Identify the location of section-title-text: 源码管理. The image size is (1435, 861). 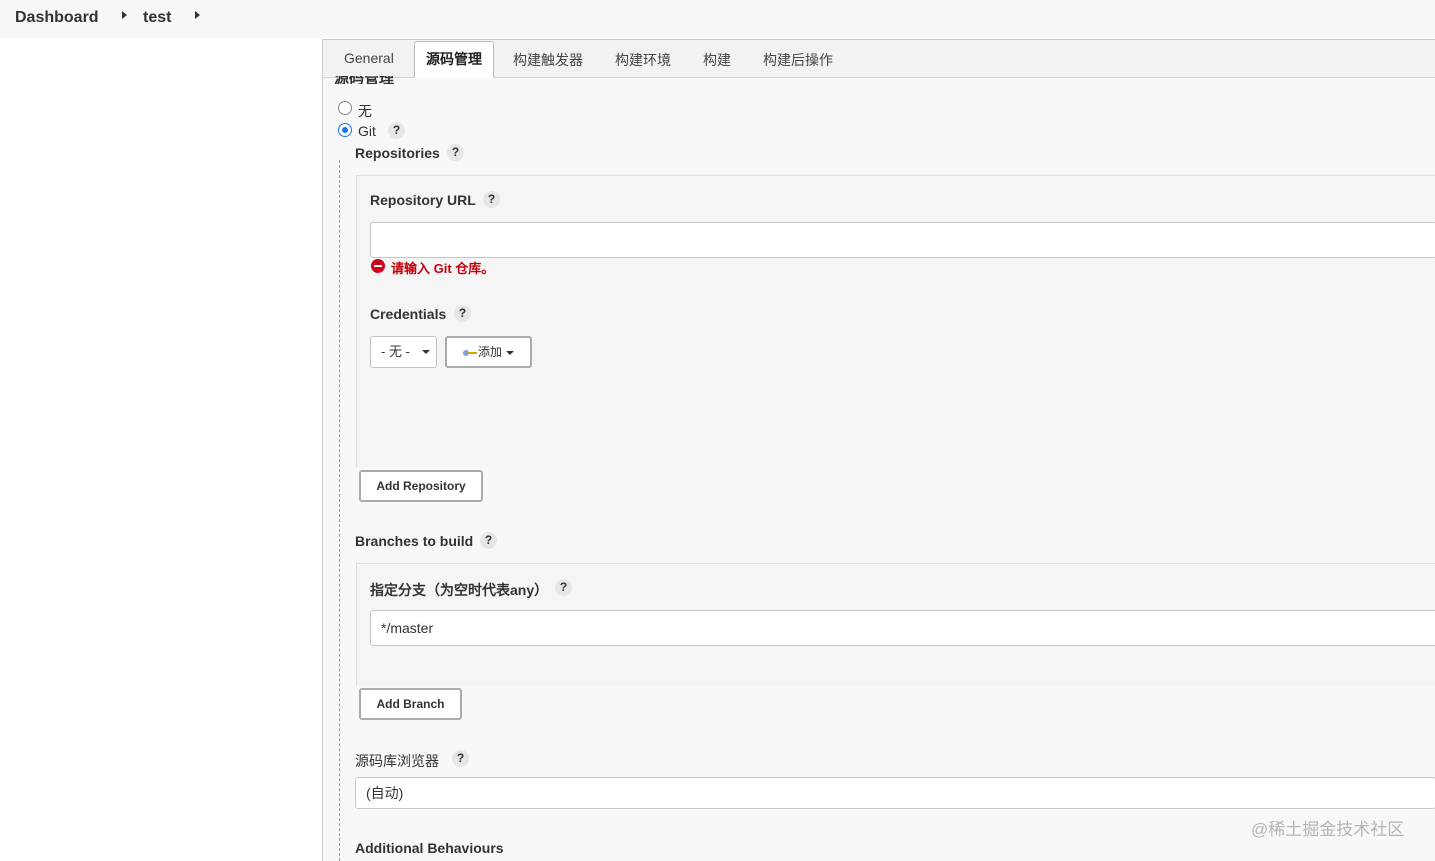
(364, 80).